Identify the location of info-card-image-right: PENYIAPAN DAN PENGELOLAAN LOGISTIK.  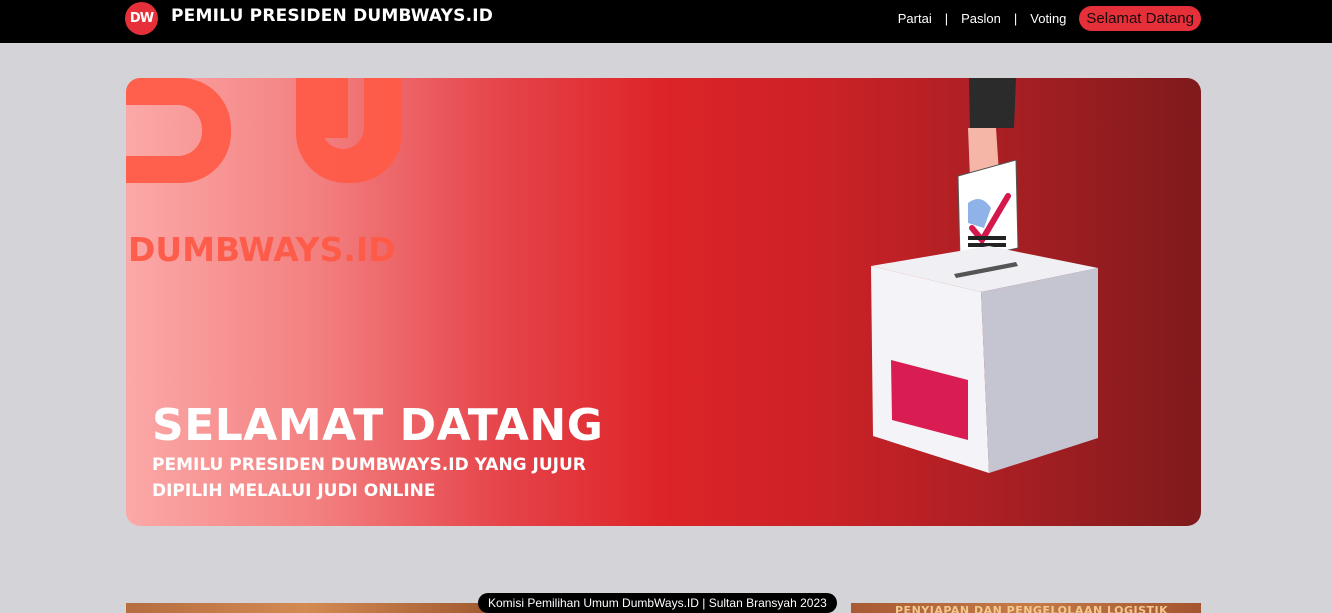
(1026, 608).